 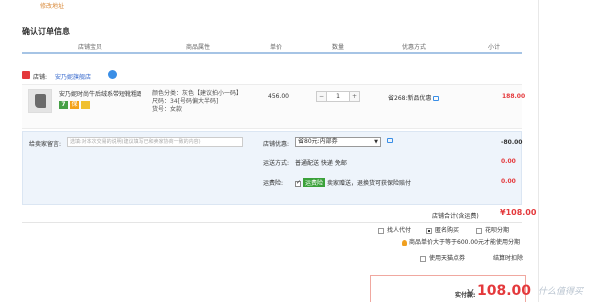 I want to click on proxy-pay-label: 找人代付, so click(x=399, y=230).